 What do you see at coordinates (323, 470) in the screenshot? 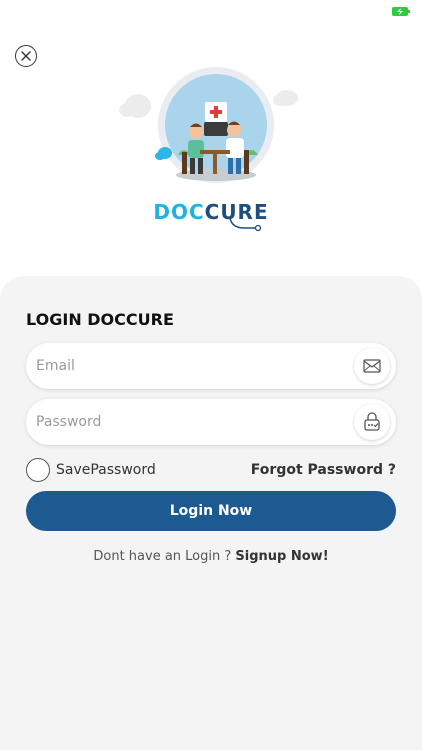
I see `forgot-password-link: Forgot Password ?` at bounding box center [323, 470].